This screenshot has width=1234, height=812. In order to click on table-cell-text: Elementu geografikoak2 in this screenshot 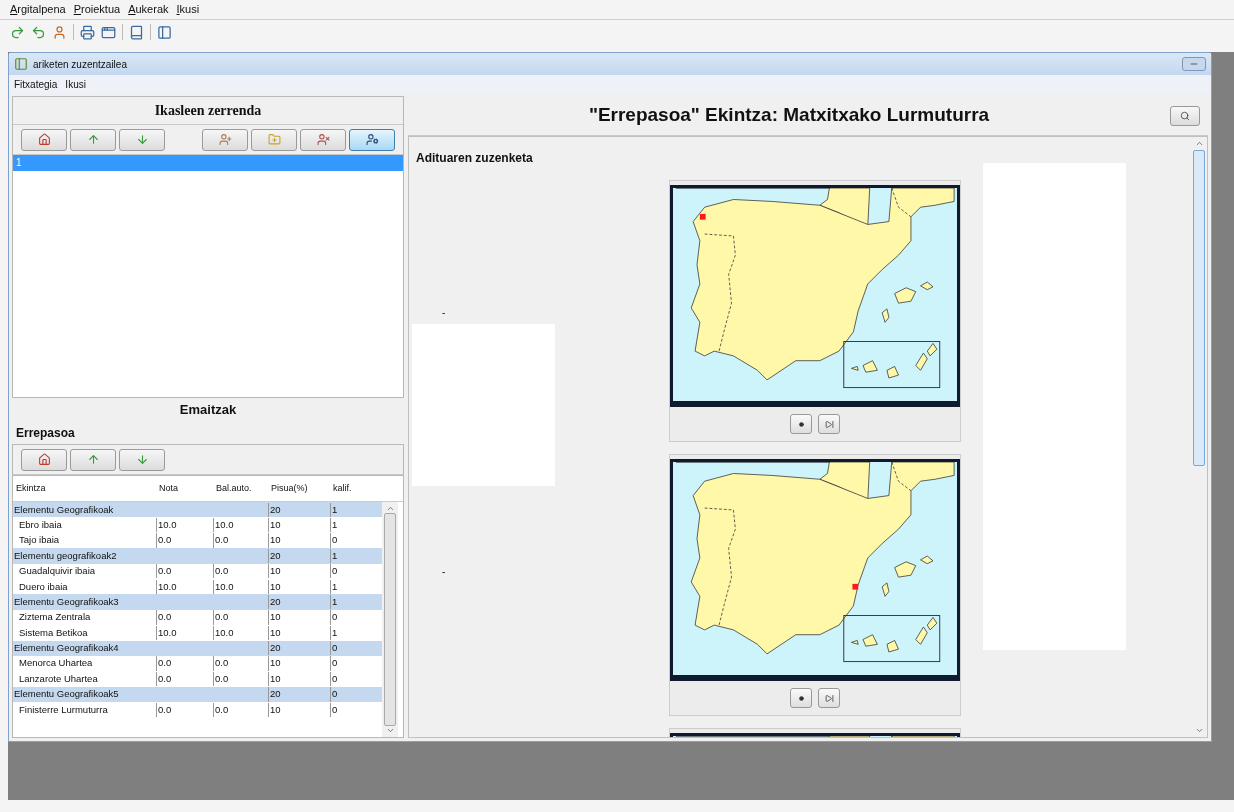, I will do `click(65, 555)`.